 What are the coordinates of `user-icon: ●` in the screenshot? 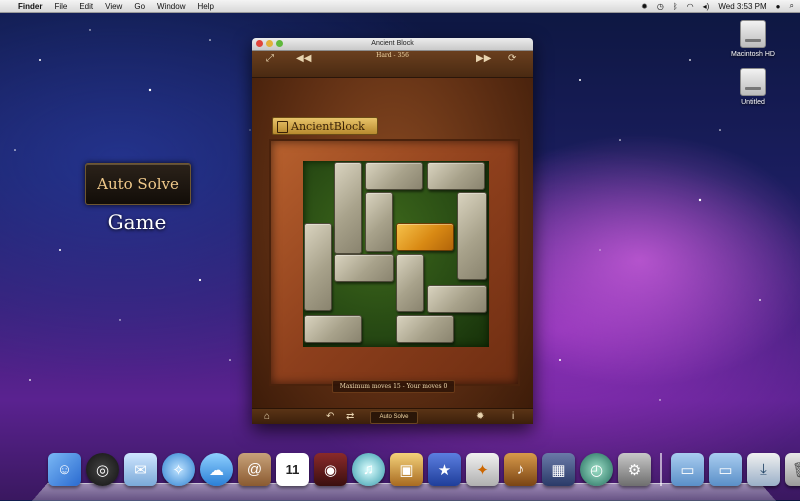 It's located at (778, 6).